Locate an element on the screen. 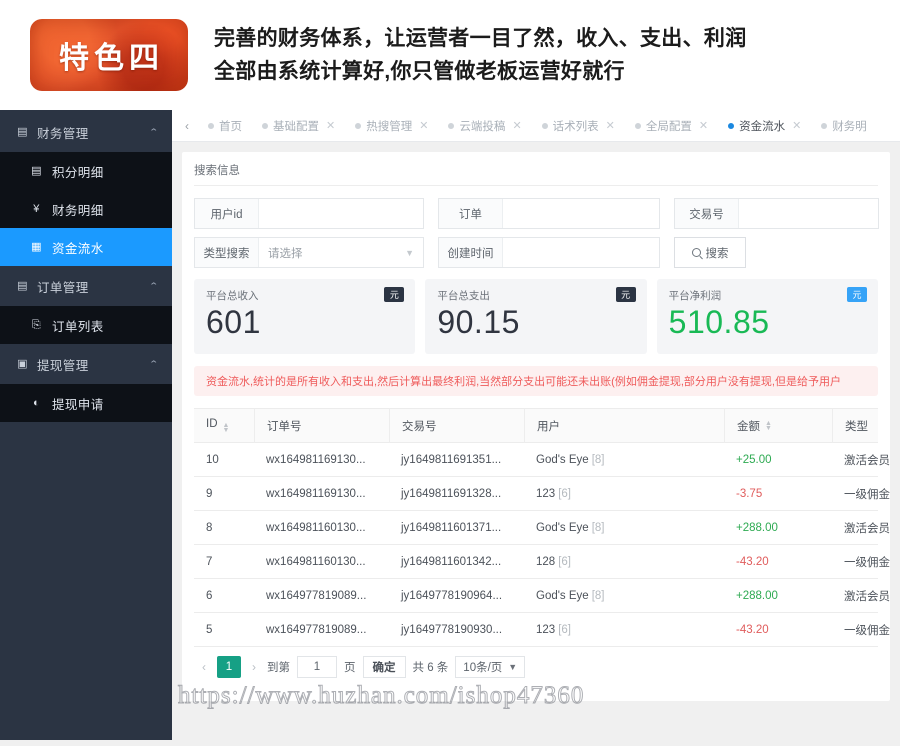 This screenshot has width=900, height=746. user-id-input is located at coordinates (341, 213).